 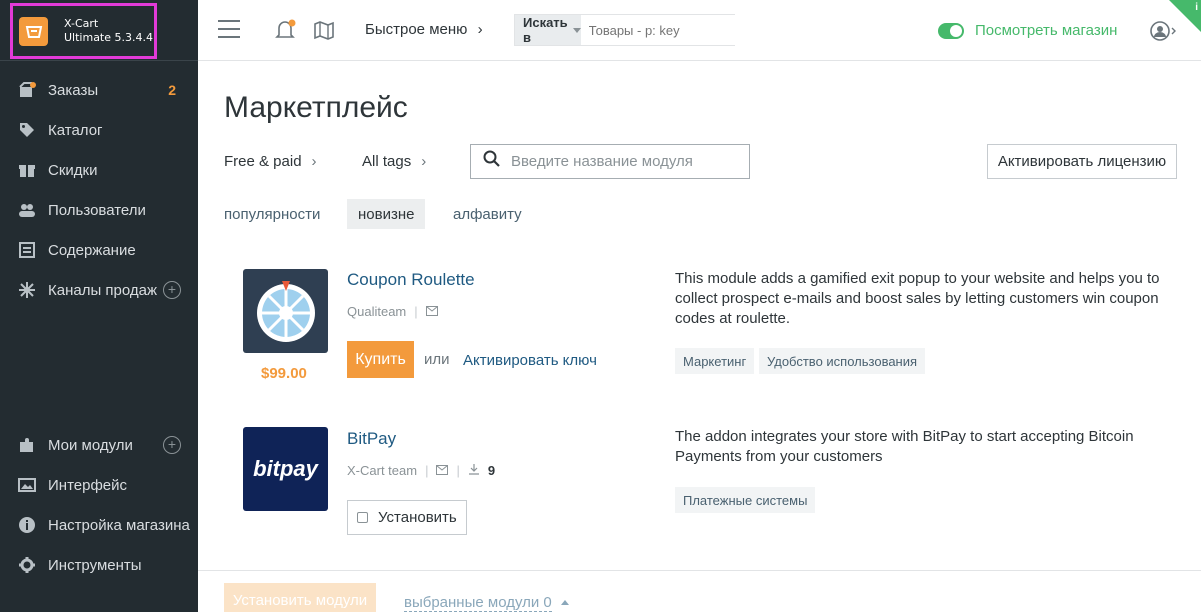 What do you see at coordinates (105, 130) in the screenshot?
I see `sidebar-item-catalog: Каталог` at bounding box center [105, 130].